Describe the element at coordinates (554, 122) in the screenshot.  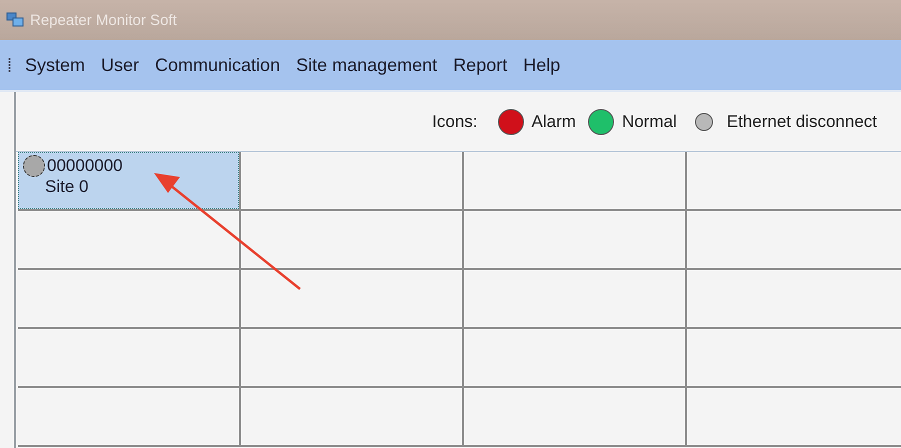
I see `legend-text: Alarm` at that location.